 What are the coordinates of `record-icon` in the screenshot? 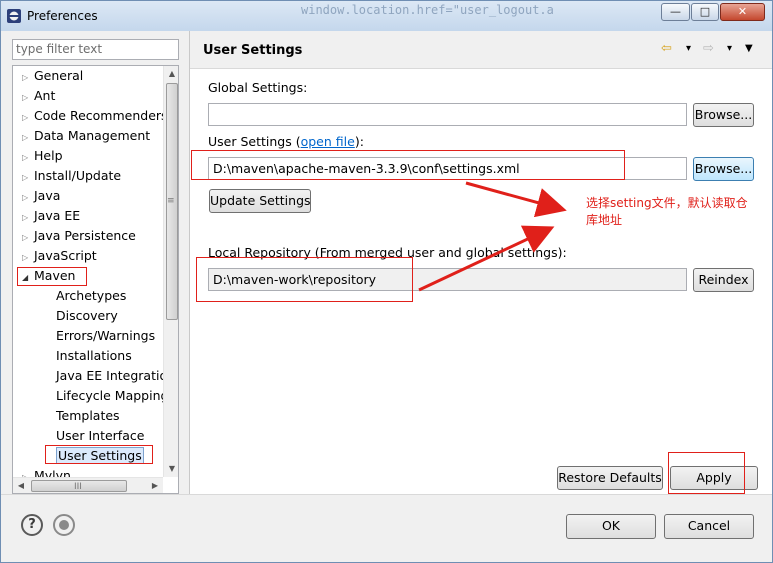 It's located at (64, 525).